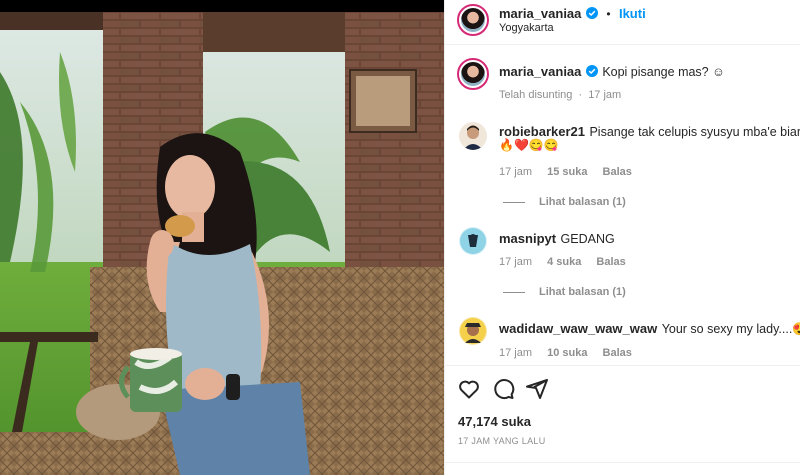  What do you see at coordinates (473, 20) in the screenshot?
I see `author-avatar` at bounding box center [473, 20].